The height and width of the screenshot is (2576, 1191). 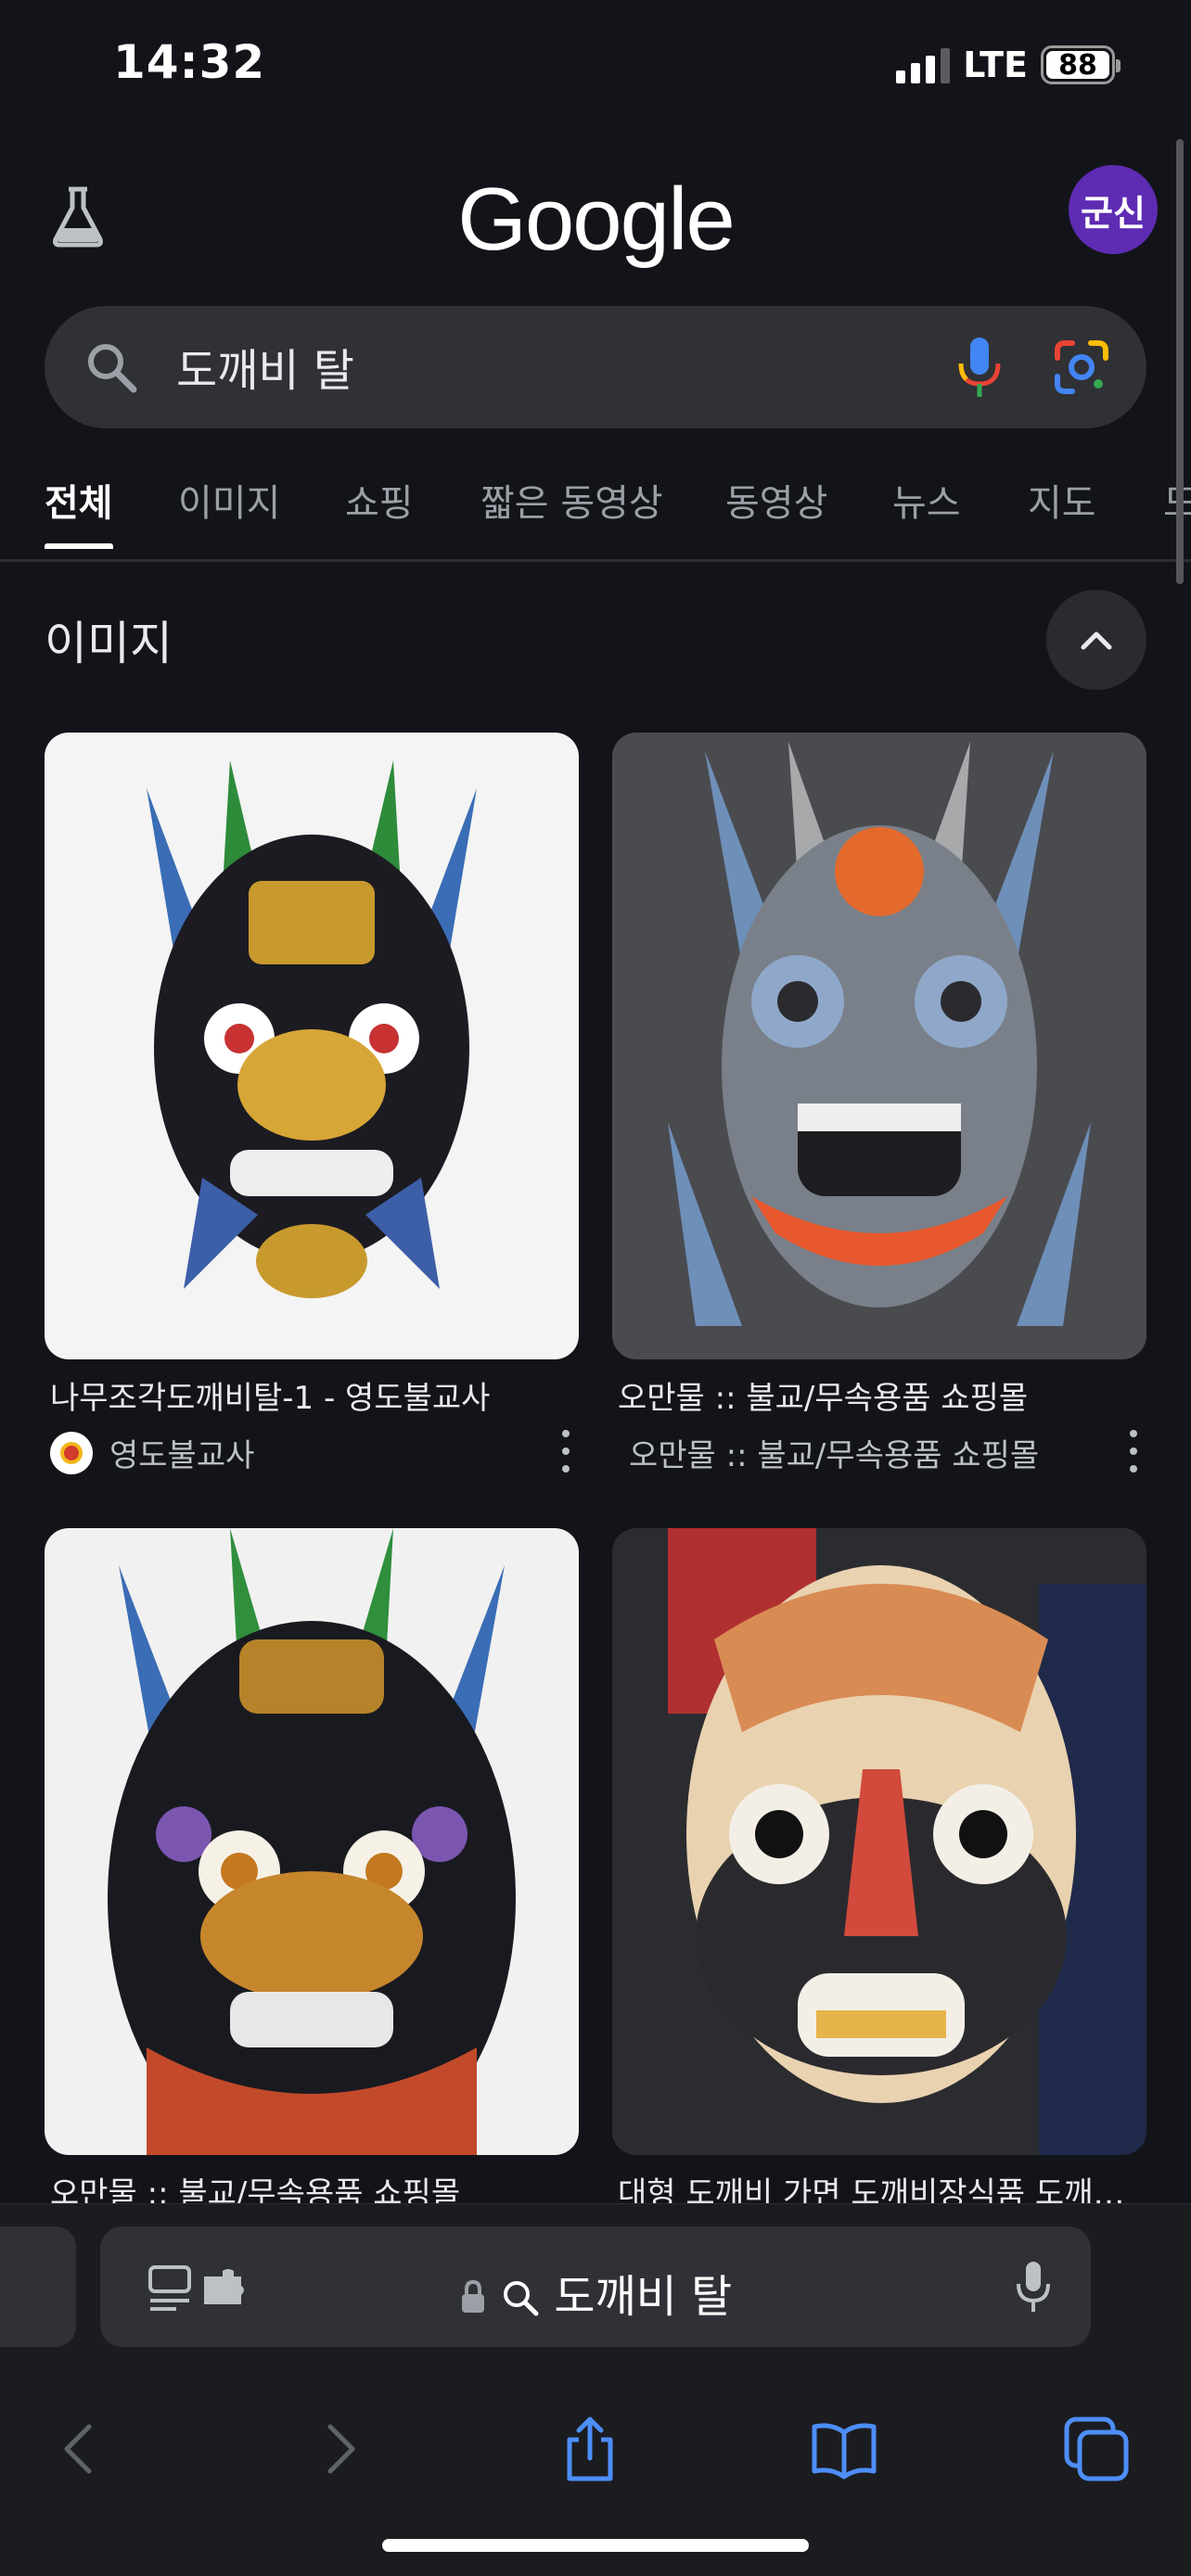 I want to click on tab-news: 뉴스, so click(x=926, y=511).